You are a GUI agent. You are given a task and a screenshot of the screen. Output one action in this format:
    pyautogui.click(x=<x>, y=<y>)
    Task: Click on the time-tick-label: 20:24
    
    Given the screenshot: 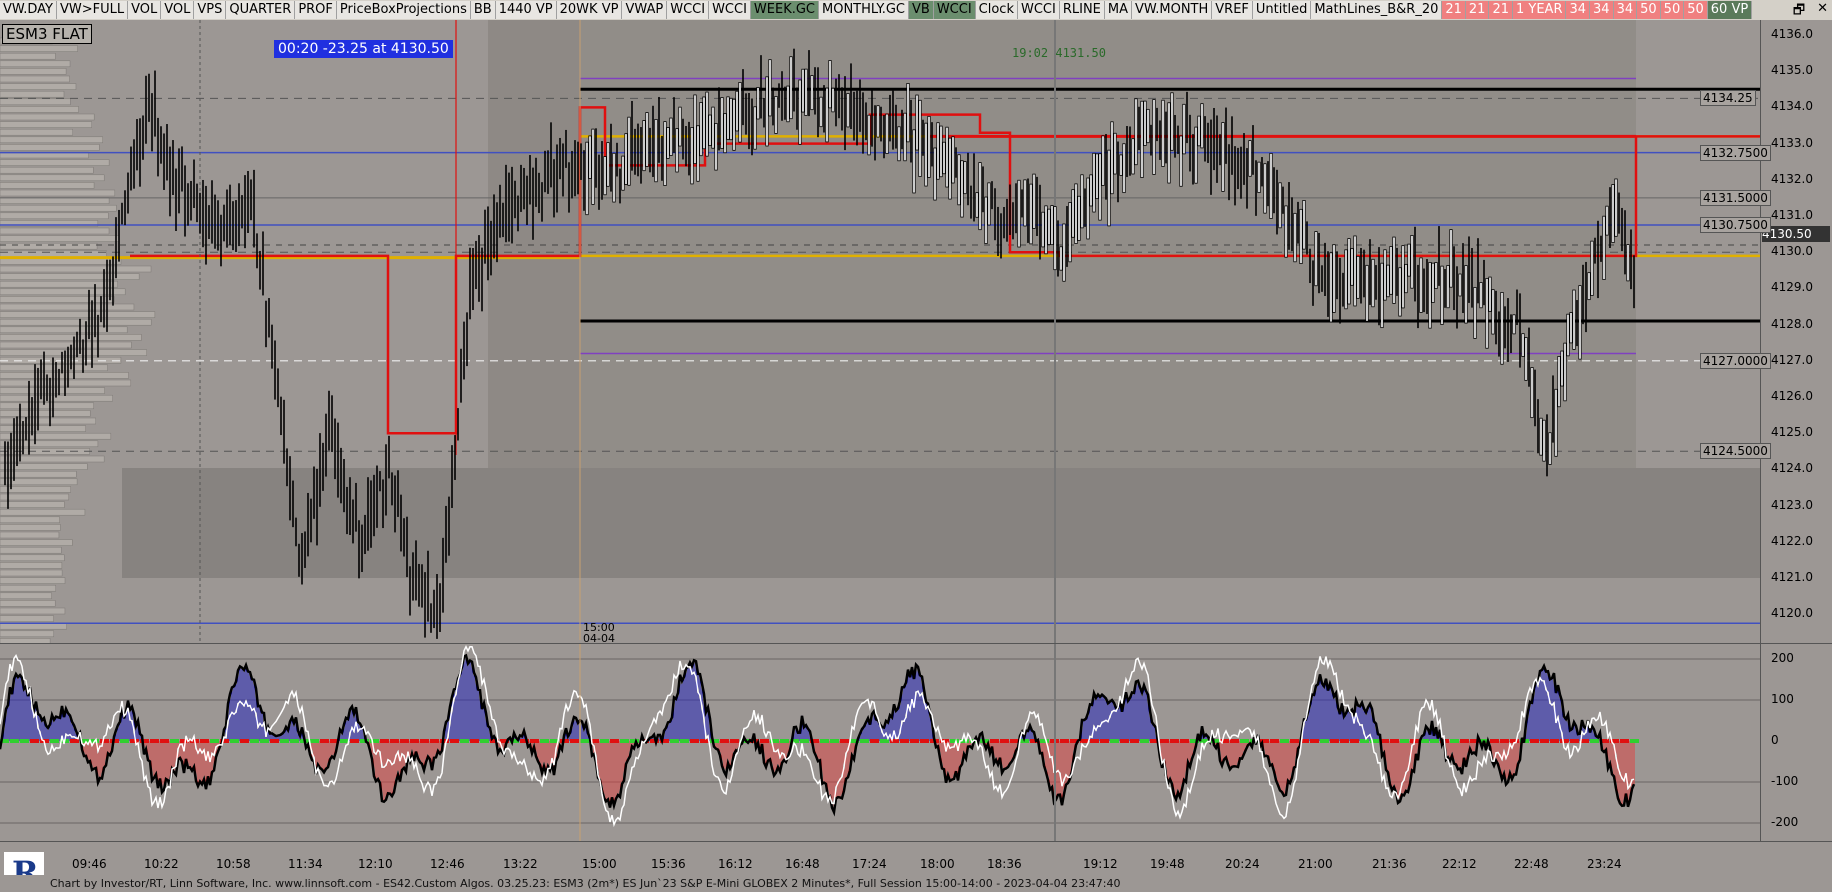 What is the action you would take?
    pyautogui.click(x=1242, y=864)
    